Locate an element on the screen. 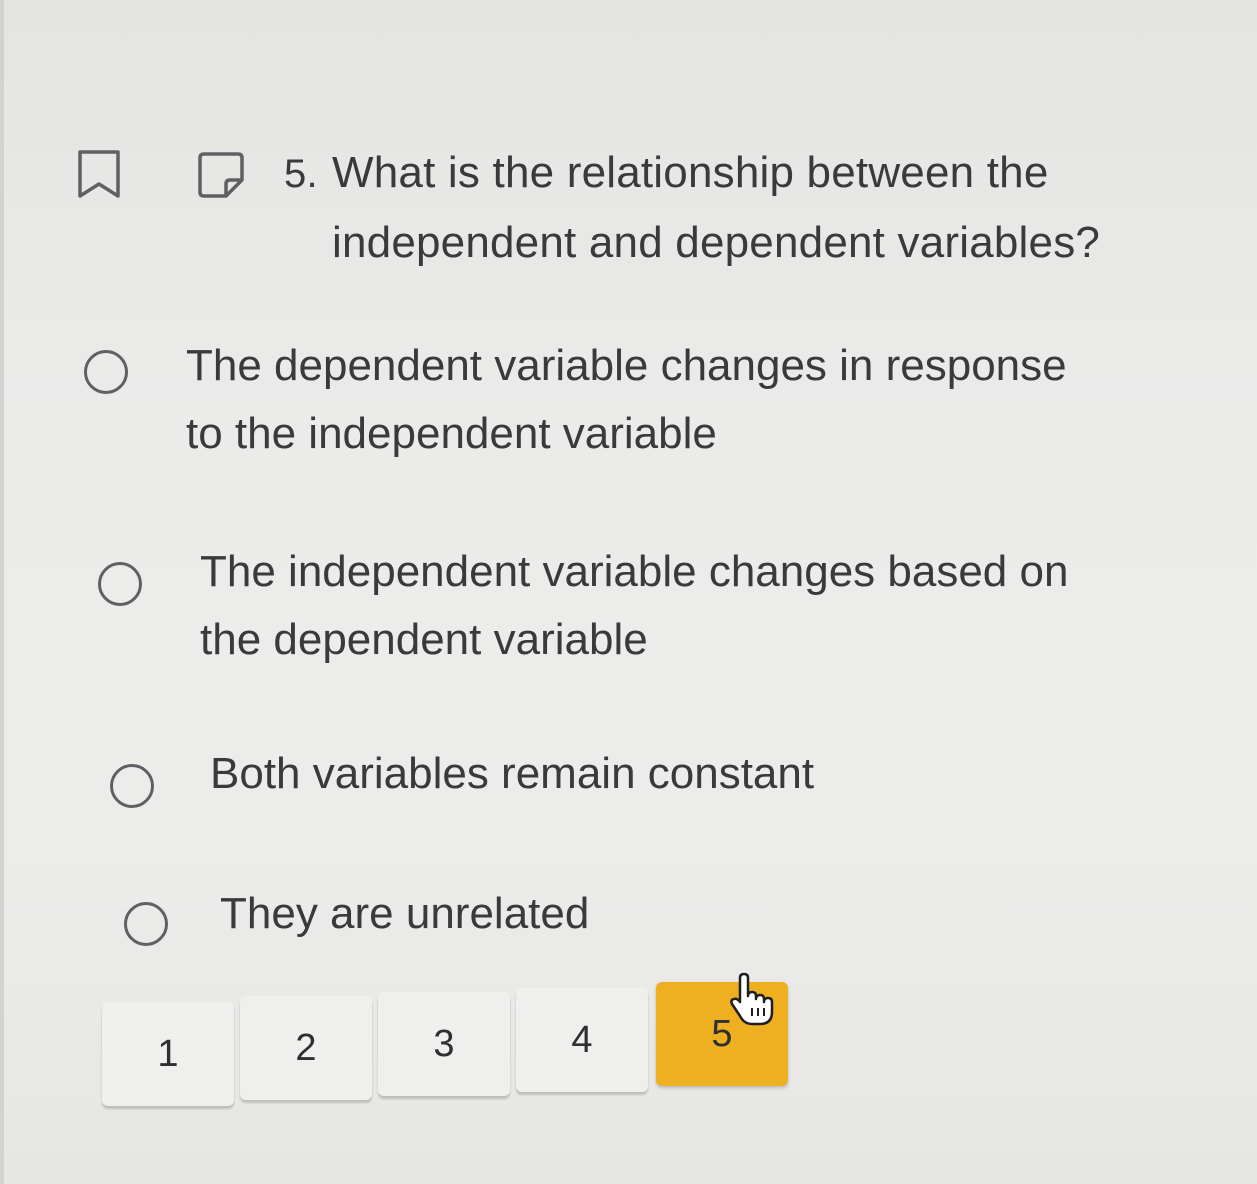  page-button-3: 3 is located at coordinates (444, 1044).